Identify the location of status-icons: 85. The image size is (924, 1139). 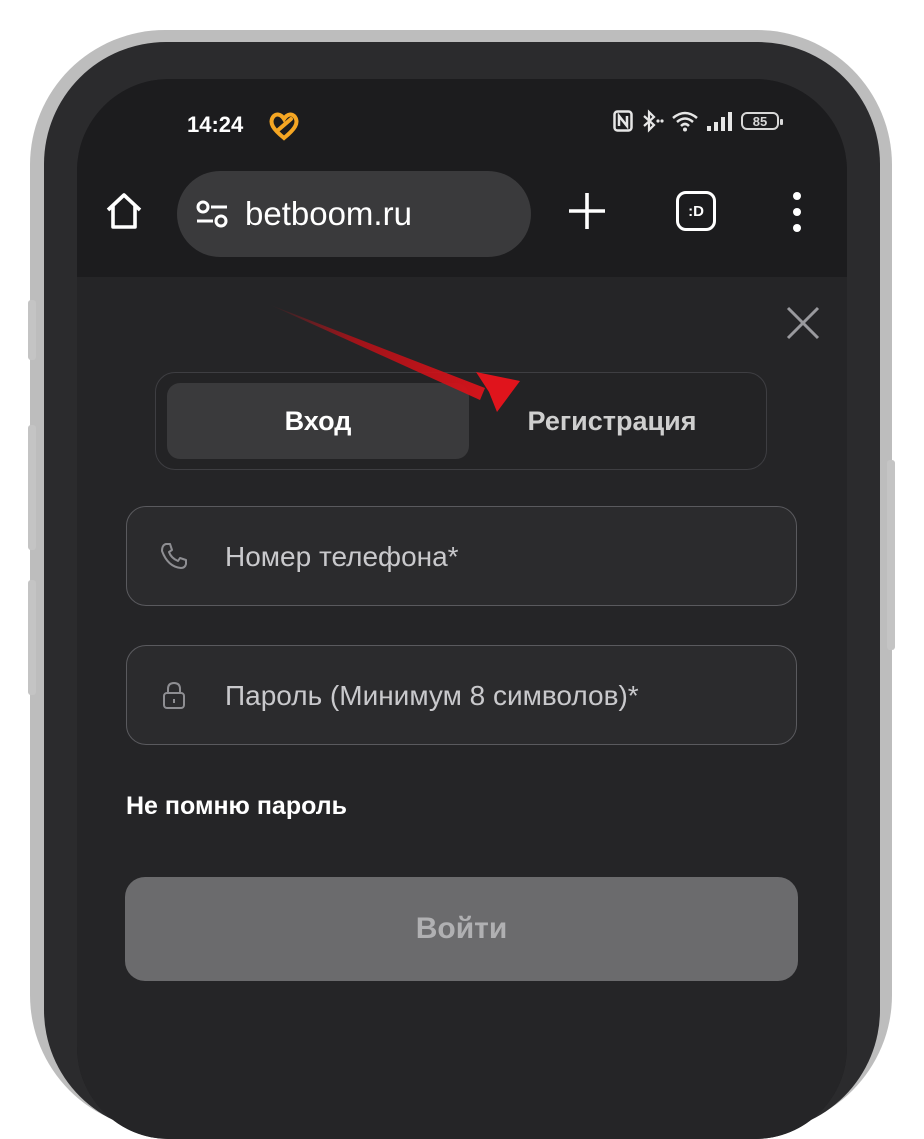
(698, 121).